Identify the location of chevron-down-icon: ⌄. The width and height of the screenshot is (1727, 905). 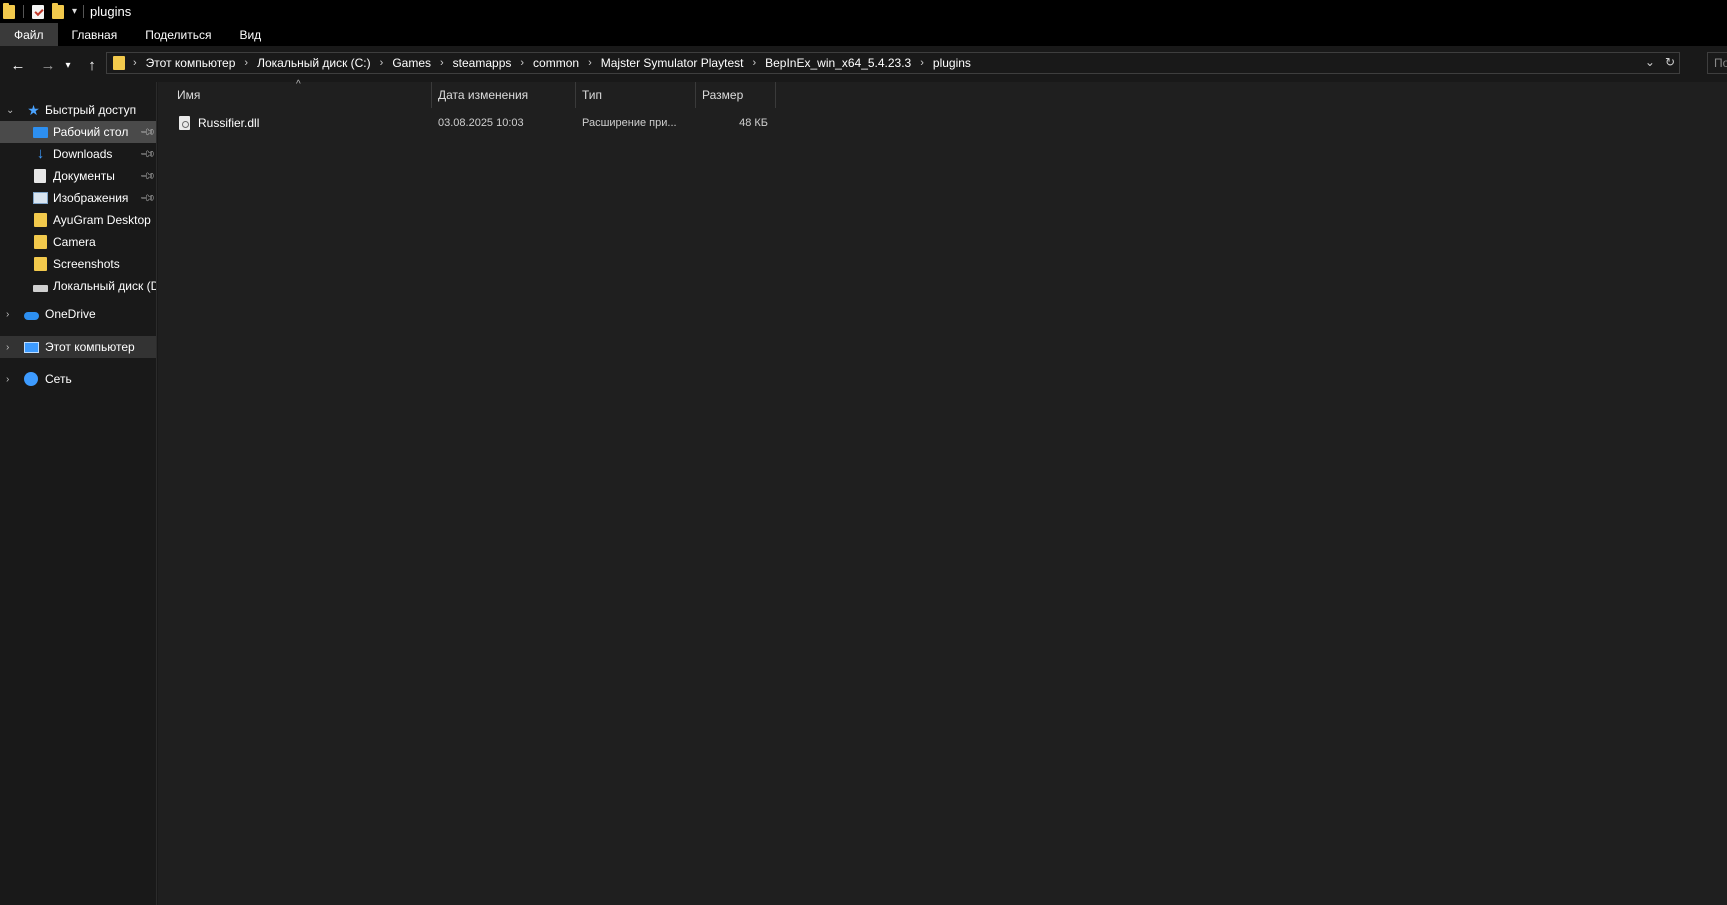
(11, 110).